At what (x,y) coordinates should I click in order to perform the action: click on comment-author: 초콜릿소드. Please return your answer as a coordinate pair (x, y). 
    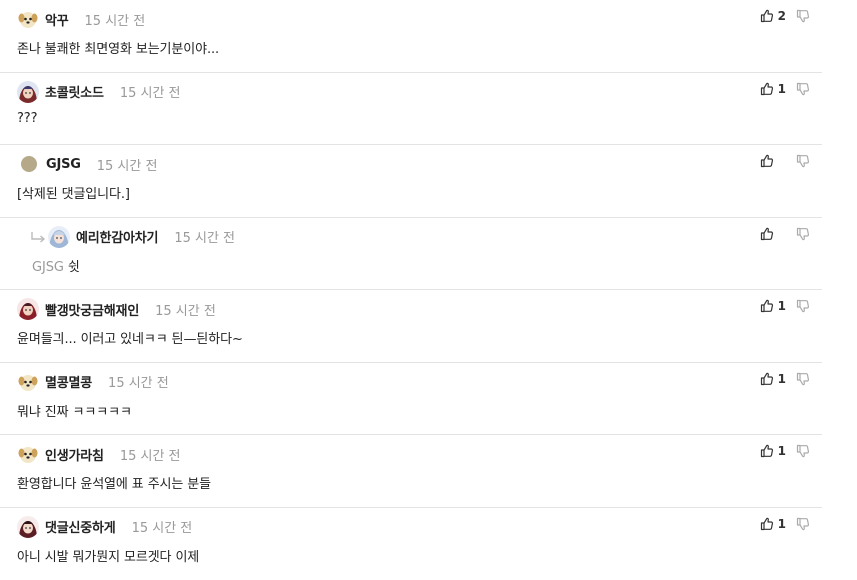
    Looking at the image, I should click on (74, 91).